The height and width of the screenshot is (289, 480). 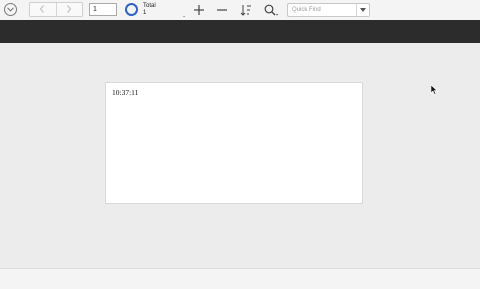 What do you see at coordinates (306, 10) in the screenshot?
I see `quick-find-placeholder: Quick Find` at bounding box center [306, 10].